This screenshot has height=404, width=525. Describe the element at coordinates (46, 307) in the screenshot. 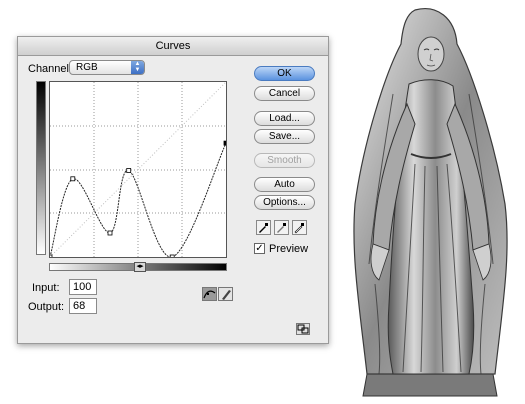

I see `output-label: Output:` at that location.